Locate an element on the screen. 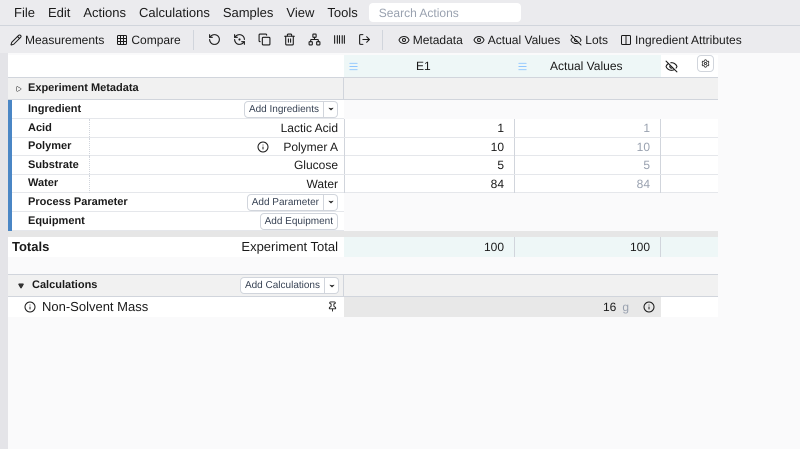 The width and height of the screenshot is (800, 449). settings-icon is located at coordinates (705, 63).